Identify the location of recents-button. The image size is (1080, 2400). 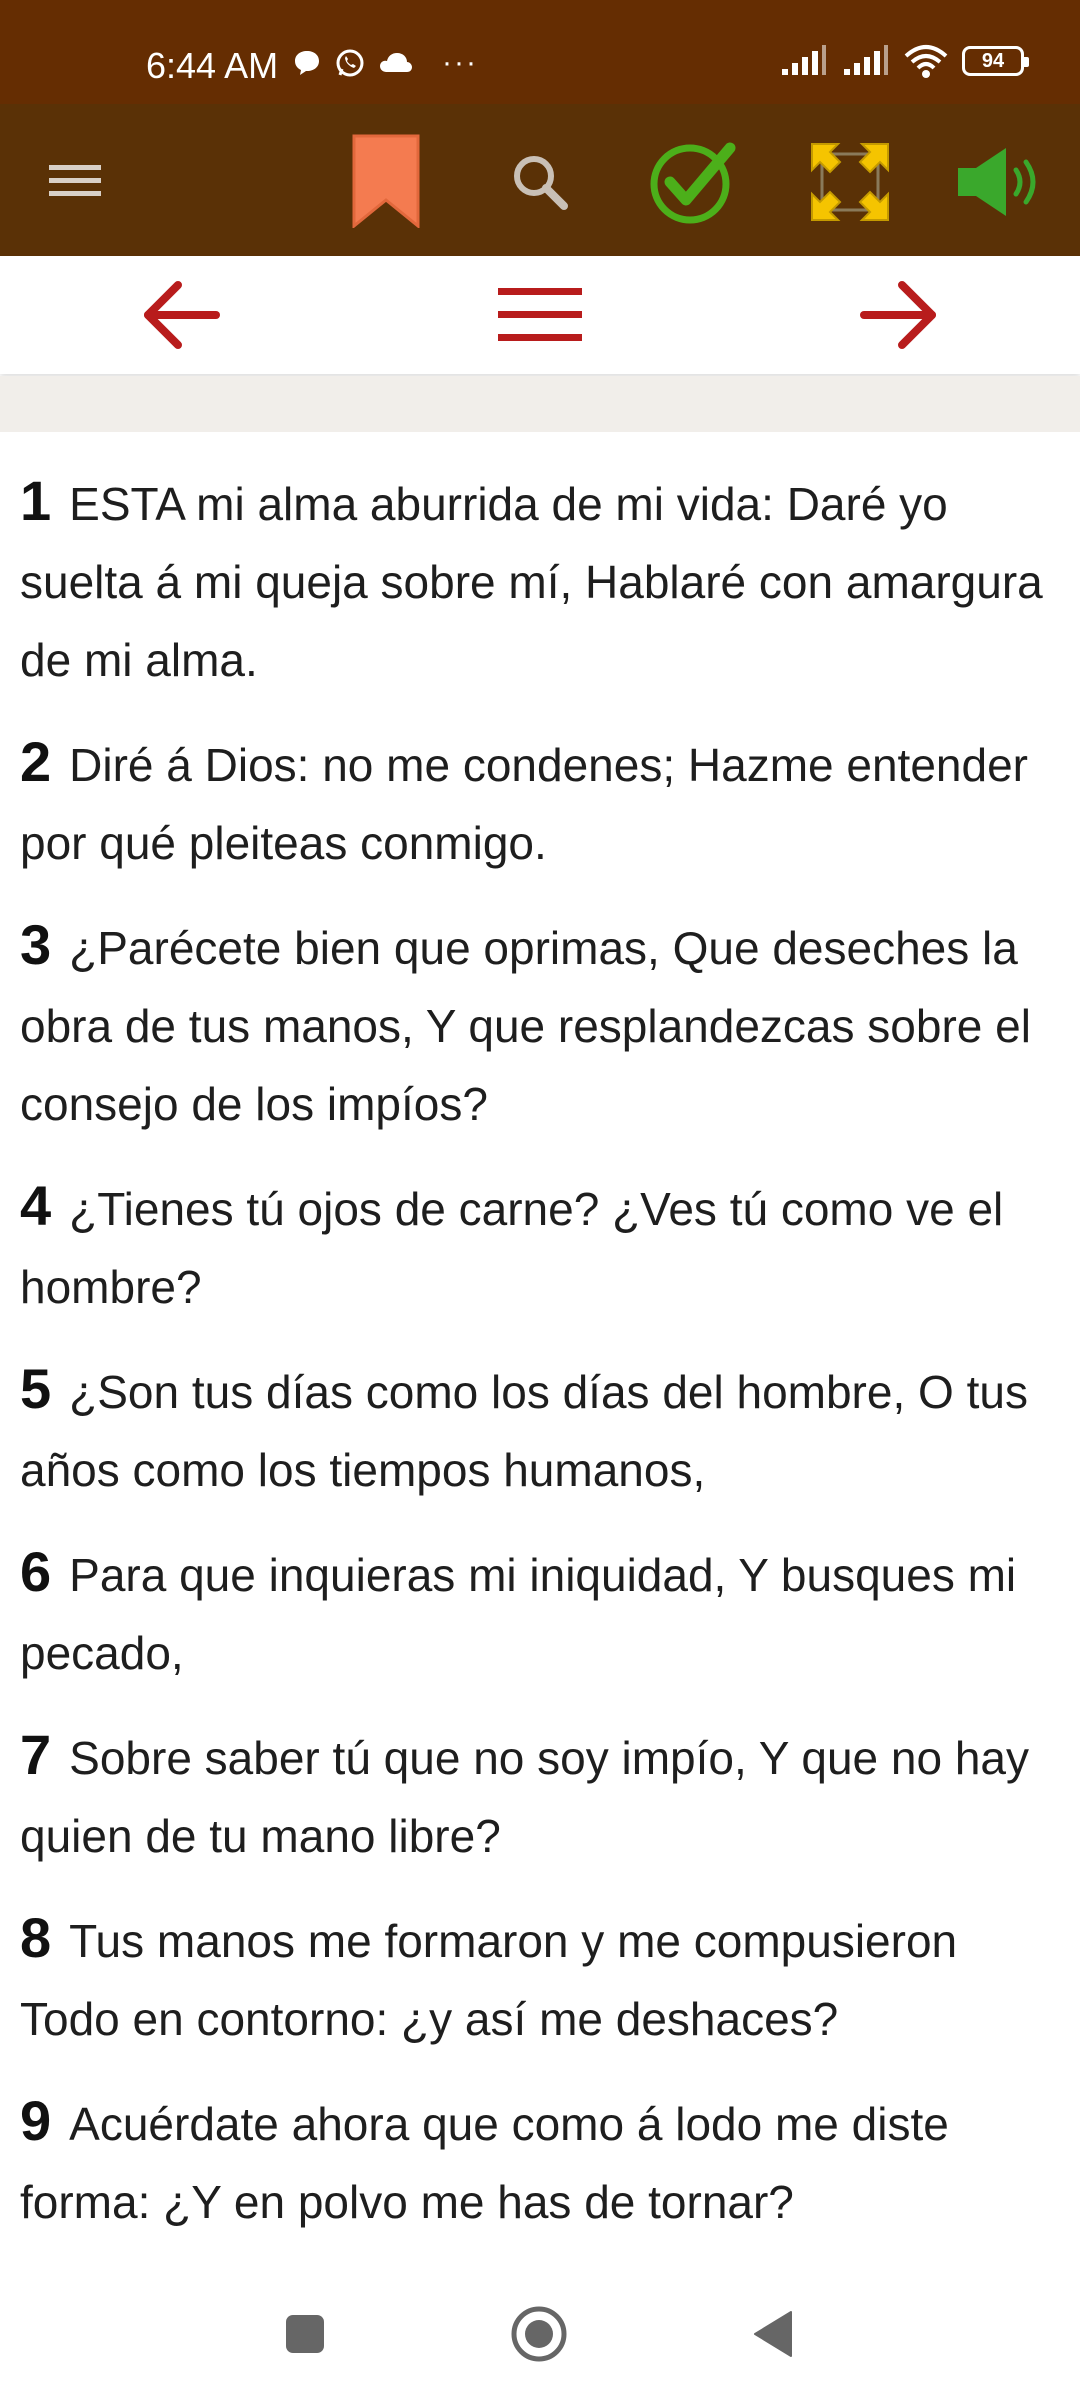
(305, 2333).